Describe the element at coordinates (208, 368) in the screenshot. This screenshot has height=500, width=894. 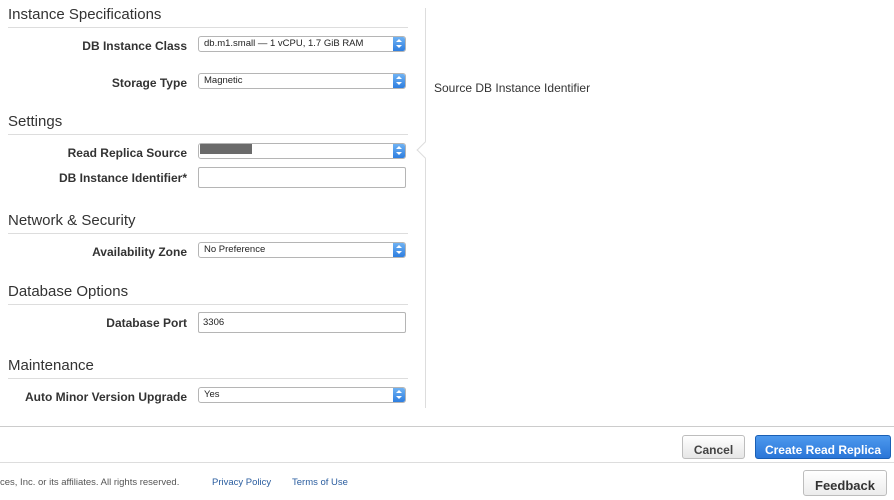
I see `section-title-maintenance: Maintenance` at that location.